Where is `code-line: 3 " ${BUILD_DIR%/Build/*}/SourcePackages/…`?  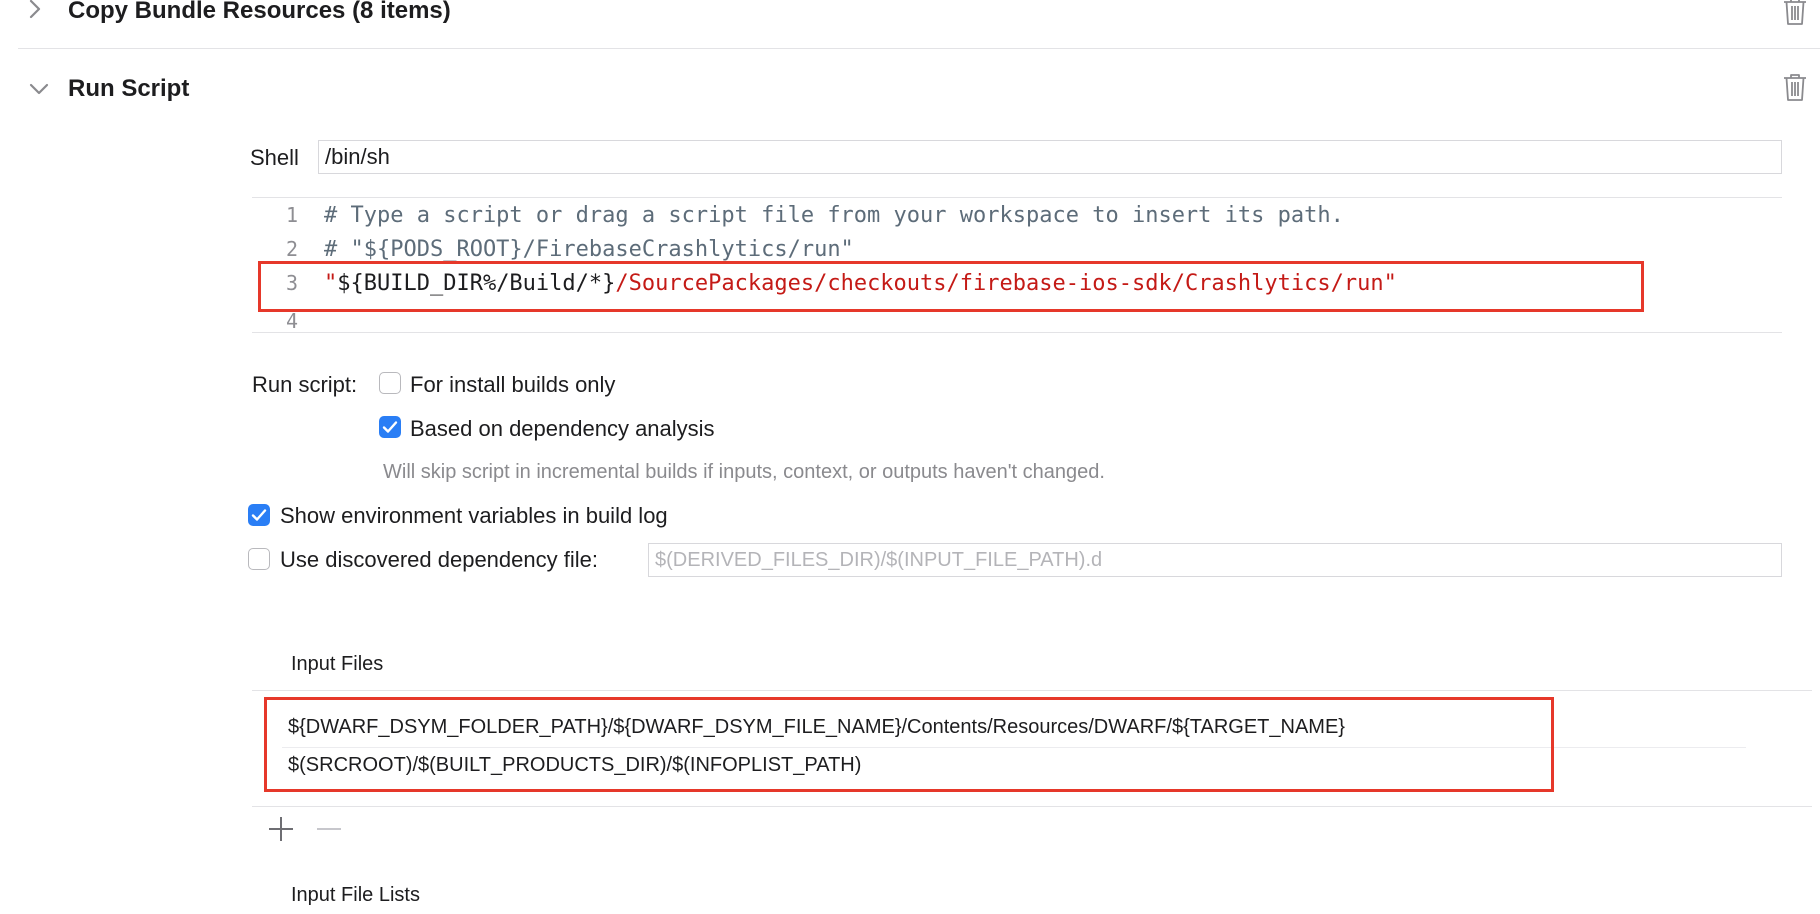
code-line: 3 " ${BUILD_DIR%/Build/*}/SourcePackages/… is located at coordinates (824, 283).